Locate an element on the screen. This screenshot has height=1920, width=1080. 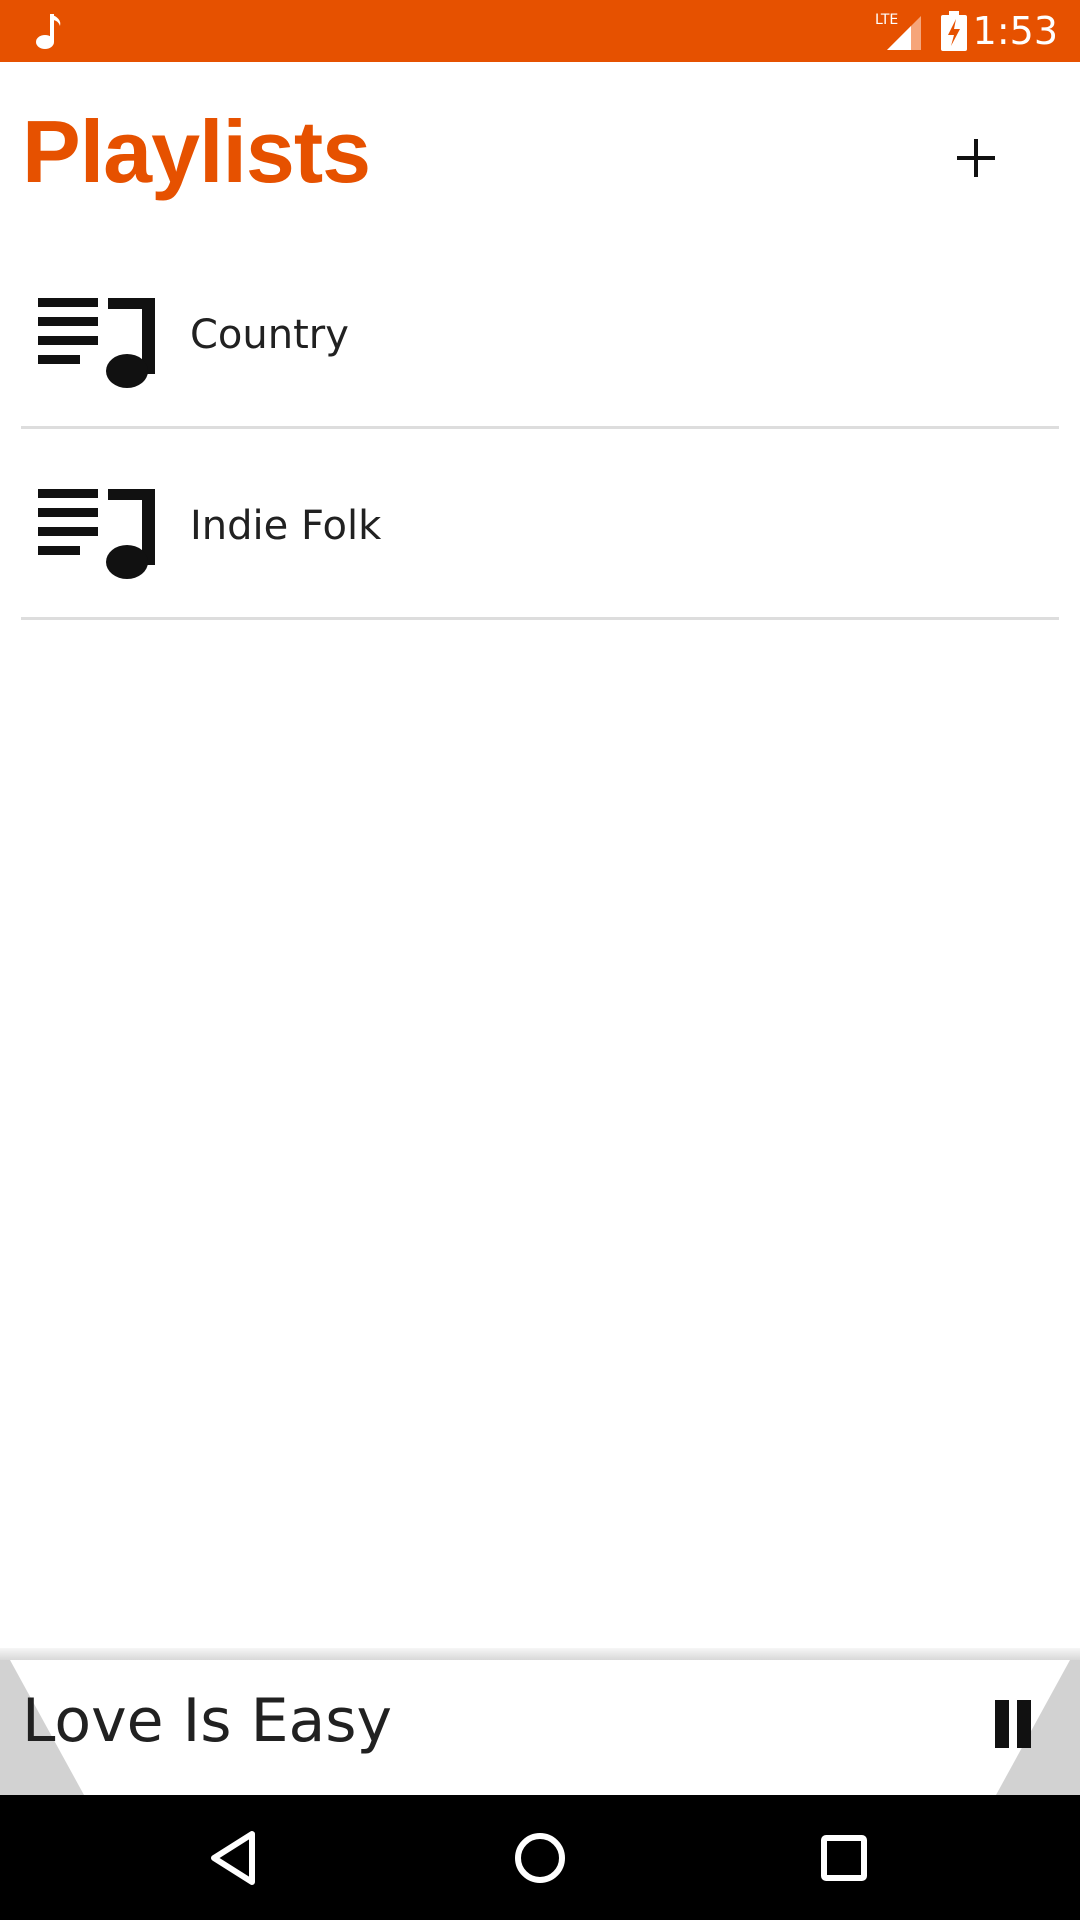
svg-text: LTE is located at coordinates (886, 20).